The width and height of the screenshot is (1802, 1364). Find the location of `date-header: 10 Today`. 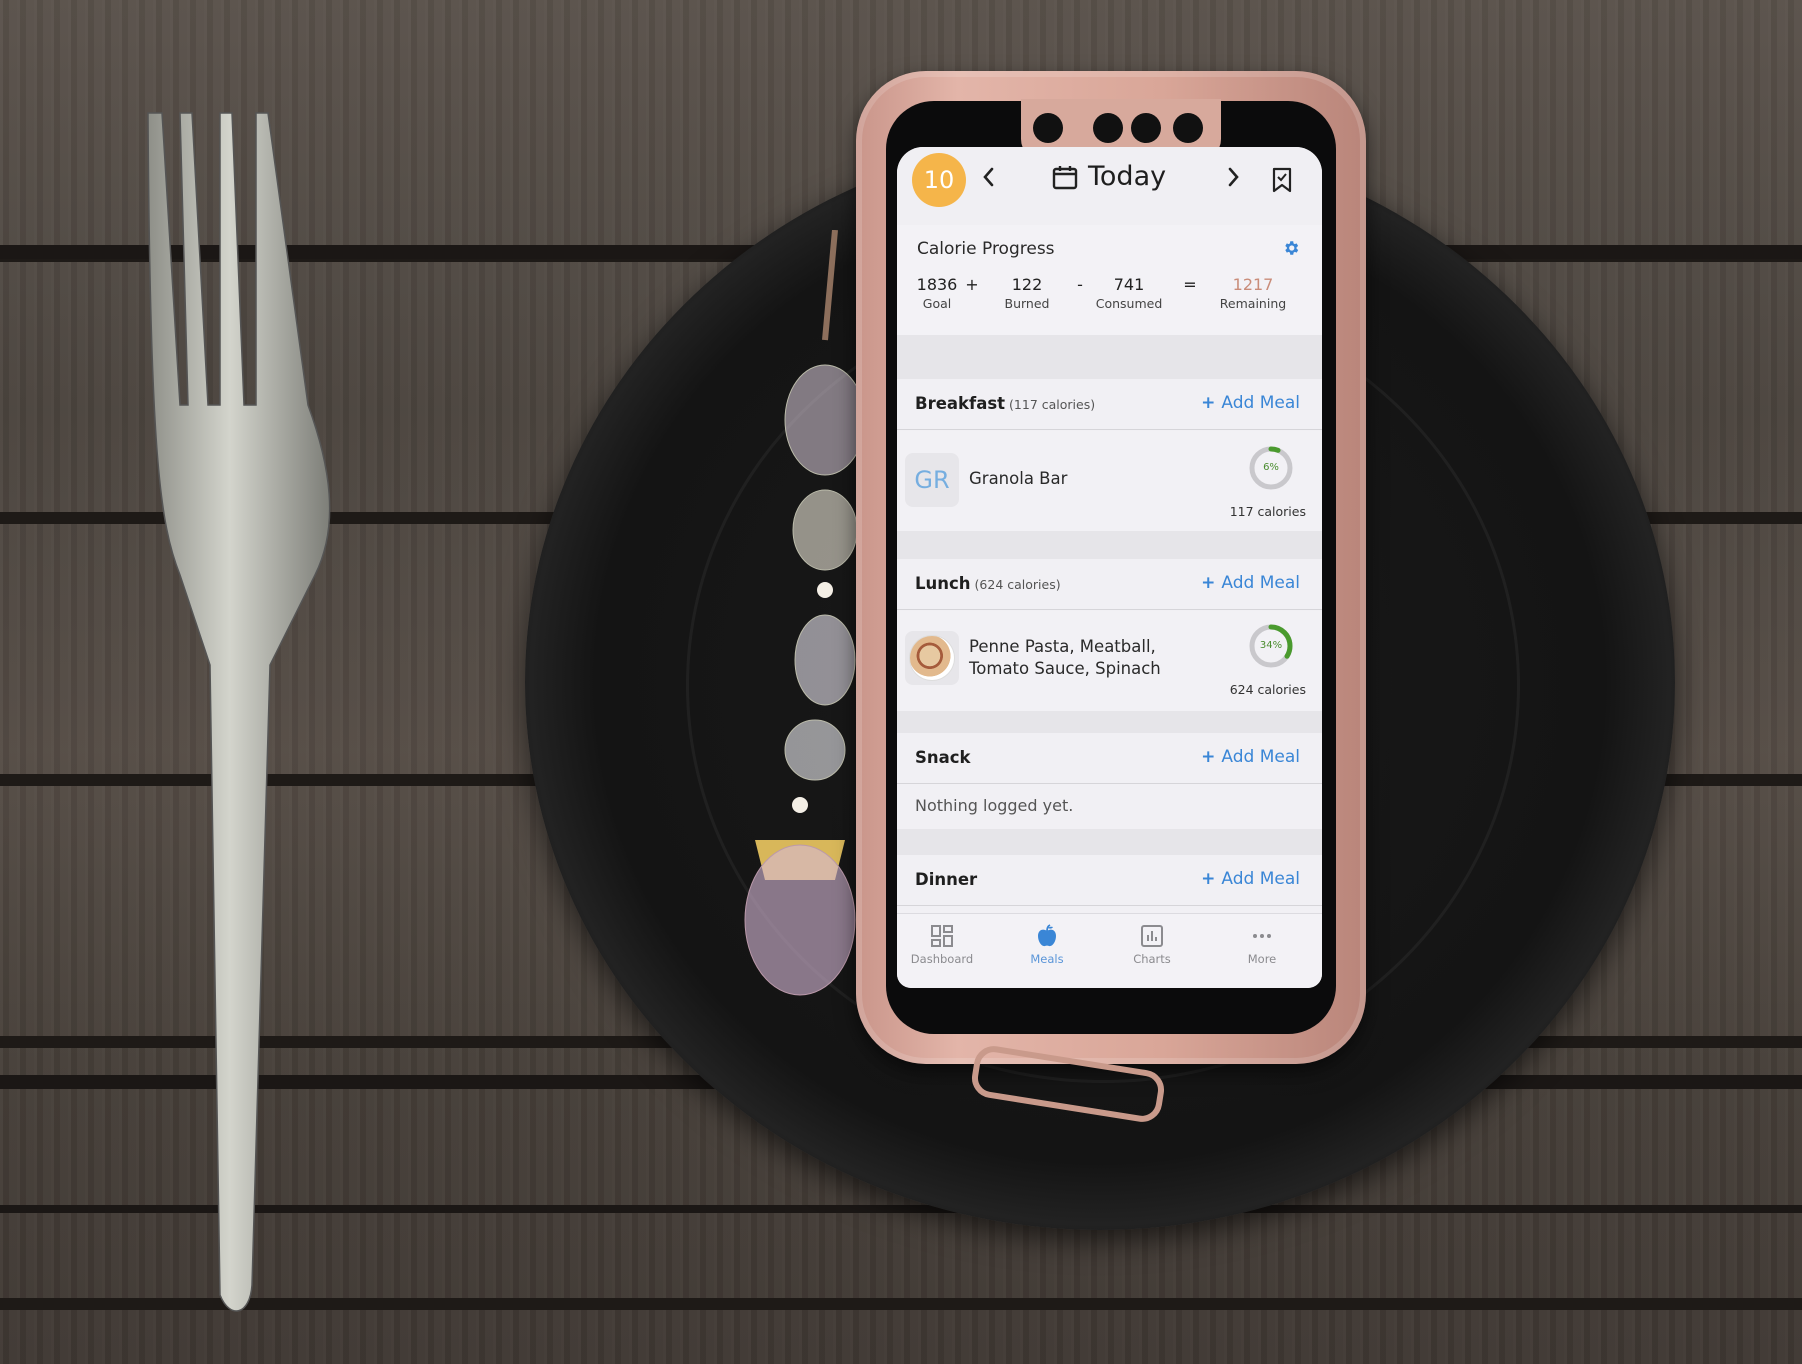

date-header: 10 Today is located at coordinates (1109, 186).